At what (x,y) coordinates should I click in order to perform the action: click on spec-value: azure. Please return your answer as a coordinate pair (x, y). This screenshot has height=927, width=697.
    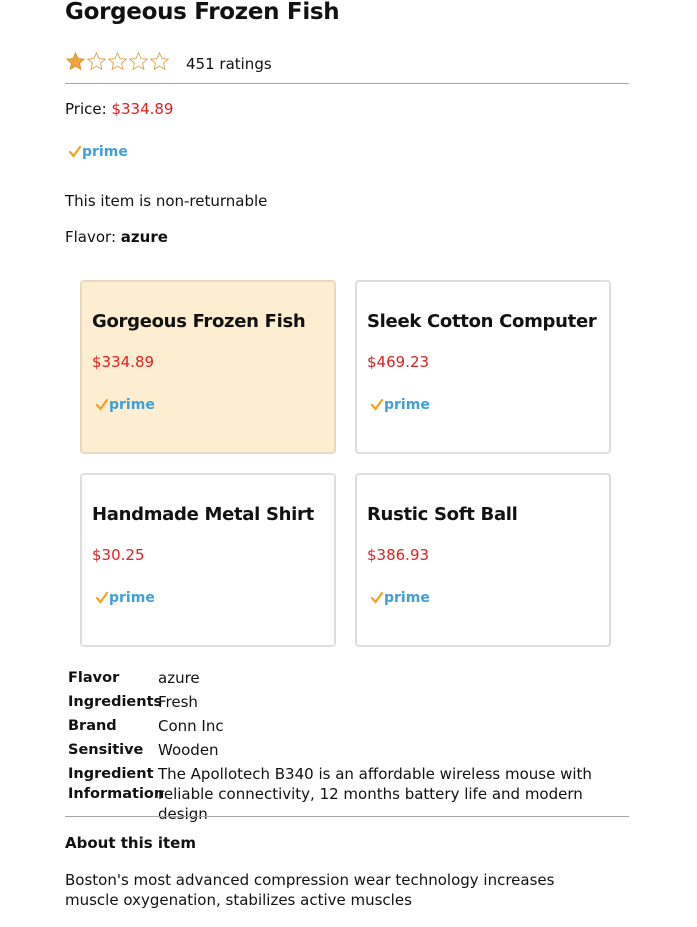
    Looking at the image, I should click on (179, 678).